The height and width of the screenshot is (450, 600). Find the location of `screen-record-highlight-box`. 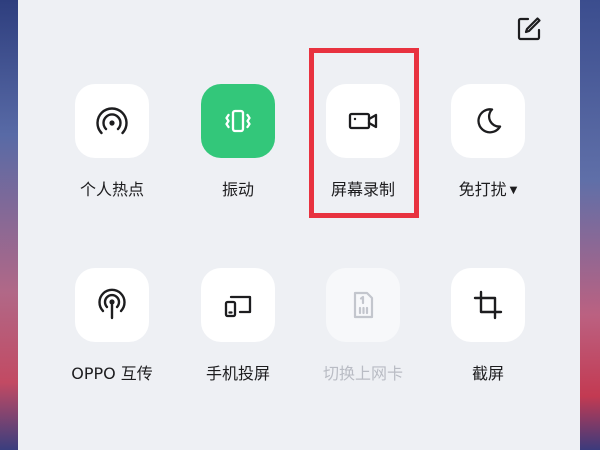

screen-record-highlight-box is located at coordinates (364, 133).